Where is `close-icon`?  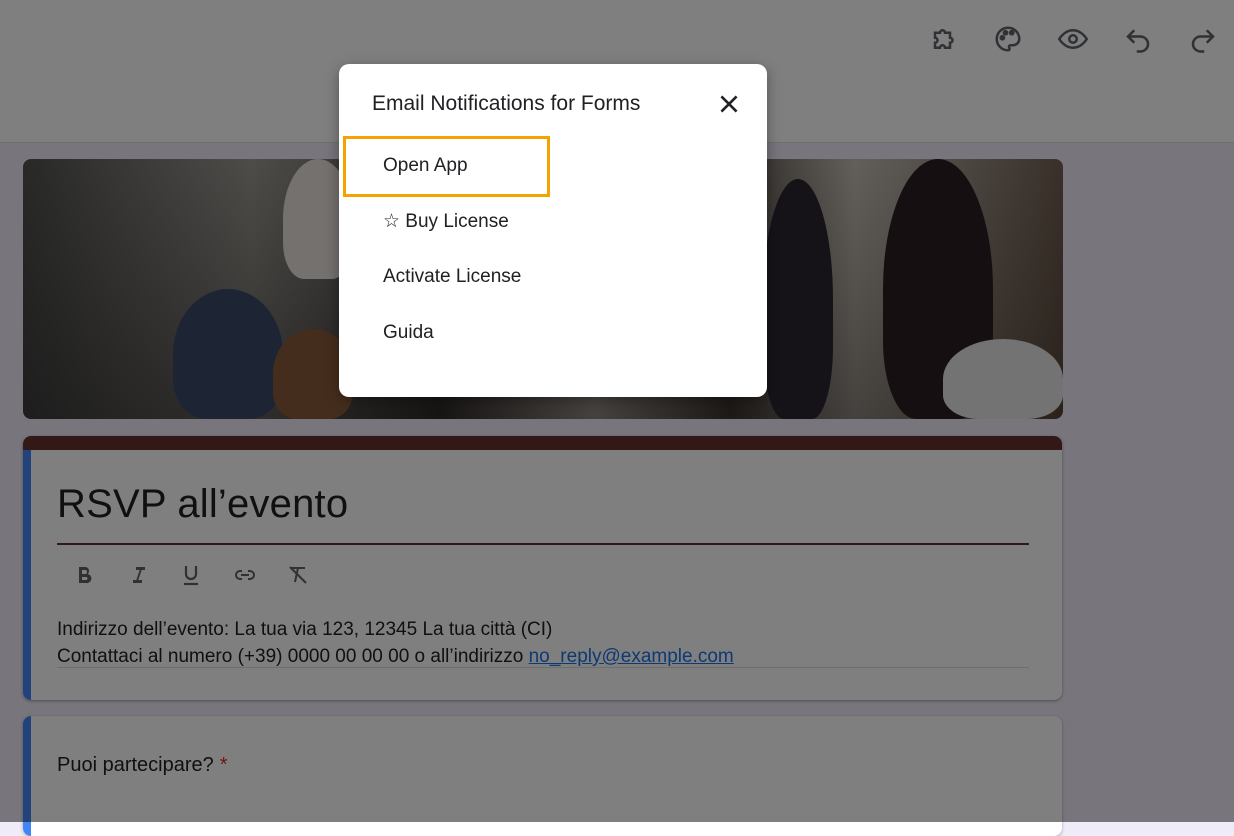
close-icon is located at coordinates (729, 104).